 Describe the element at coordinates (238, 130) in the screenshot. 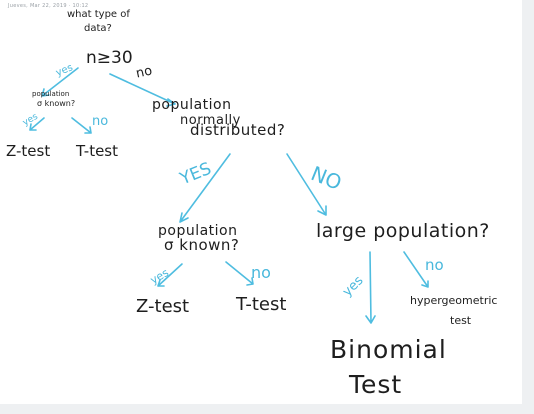

I see `normal-question-line-3: distributed?` at that location.